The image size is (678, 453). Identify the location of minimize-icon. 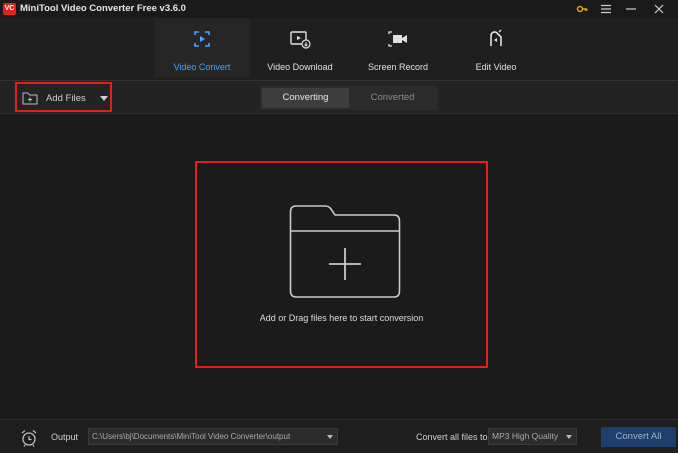
(631, 9).